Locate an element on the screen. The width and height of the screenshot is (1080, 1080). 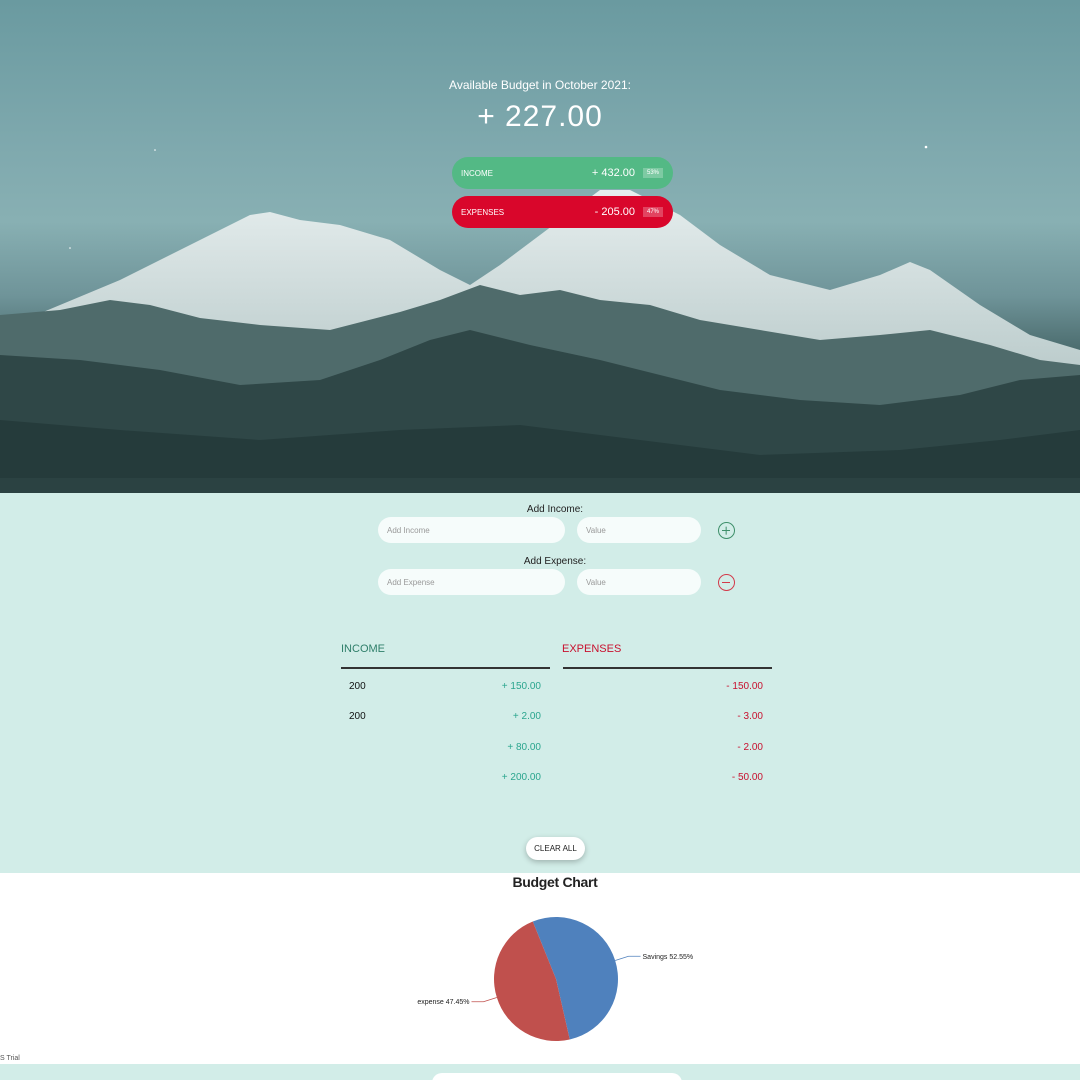
income-item-value: + 2.00 is located at coordinates (526, 716).